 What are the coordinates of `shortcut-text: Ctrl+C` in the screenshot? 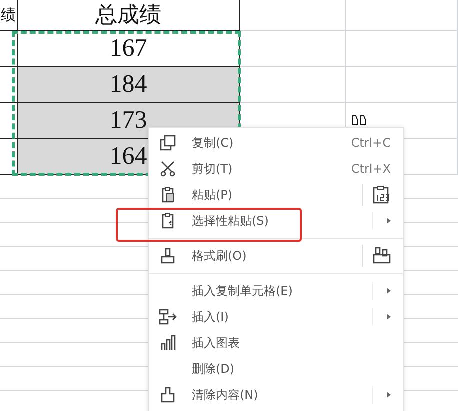 It's located at (371, 143).